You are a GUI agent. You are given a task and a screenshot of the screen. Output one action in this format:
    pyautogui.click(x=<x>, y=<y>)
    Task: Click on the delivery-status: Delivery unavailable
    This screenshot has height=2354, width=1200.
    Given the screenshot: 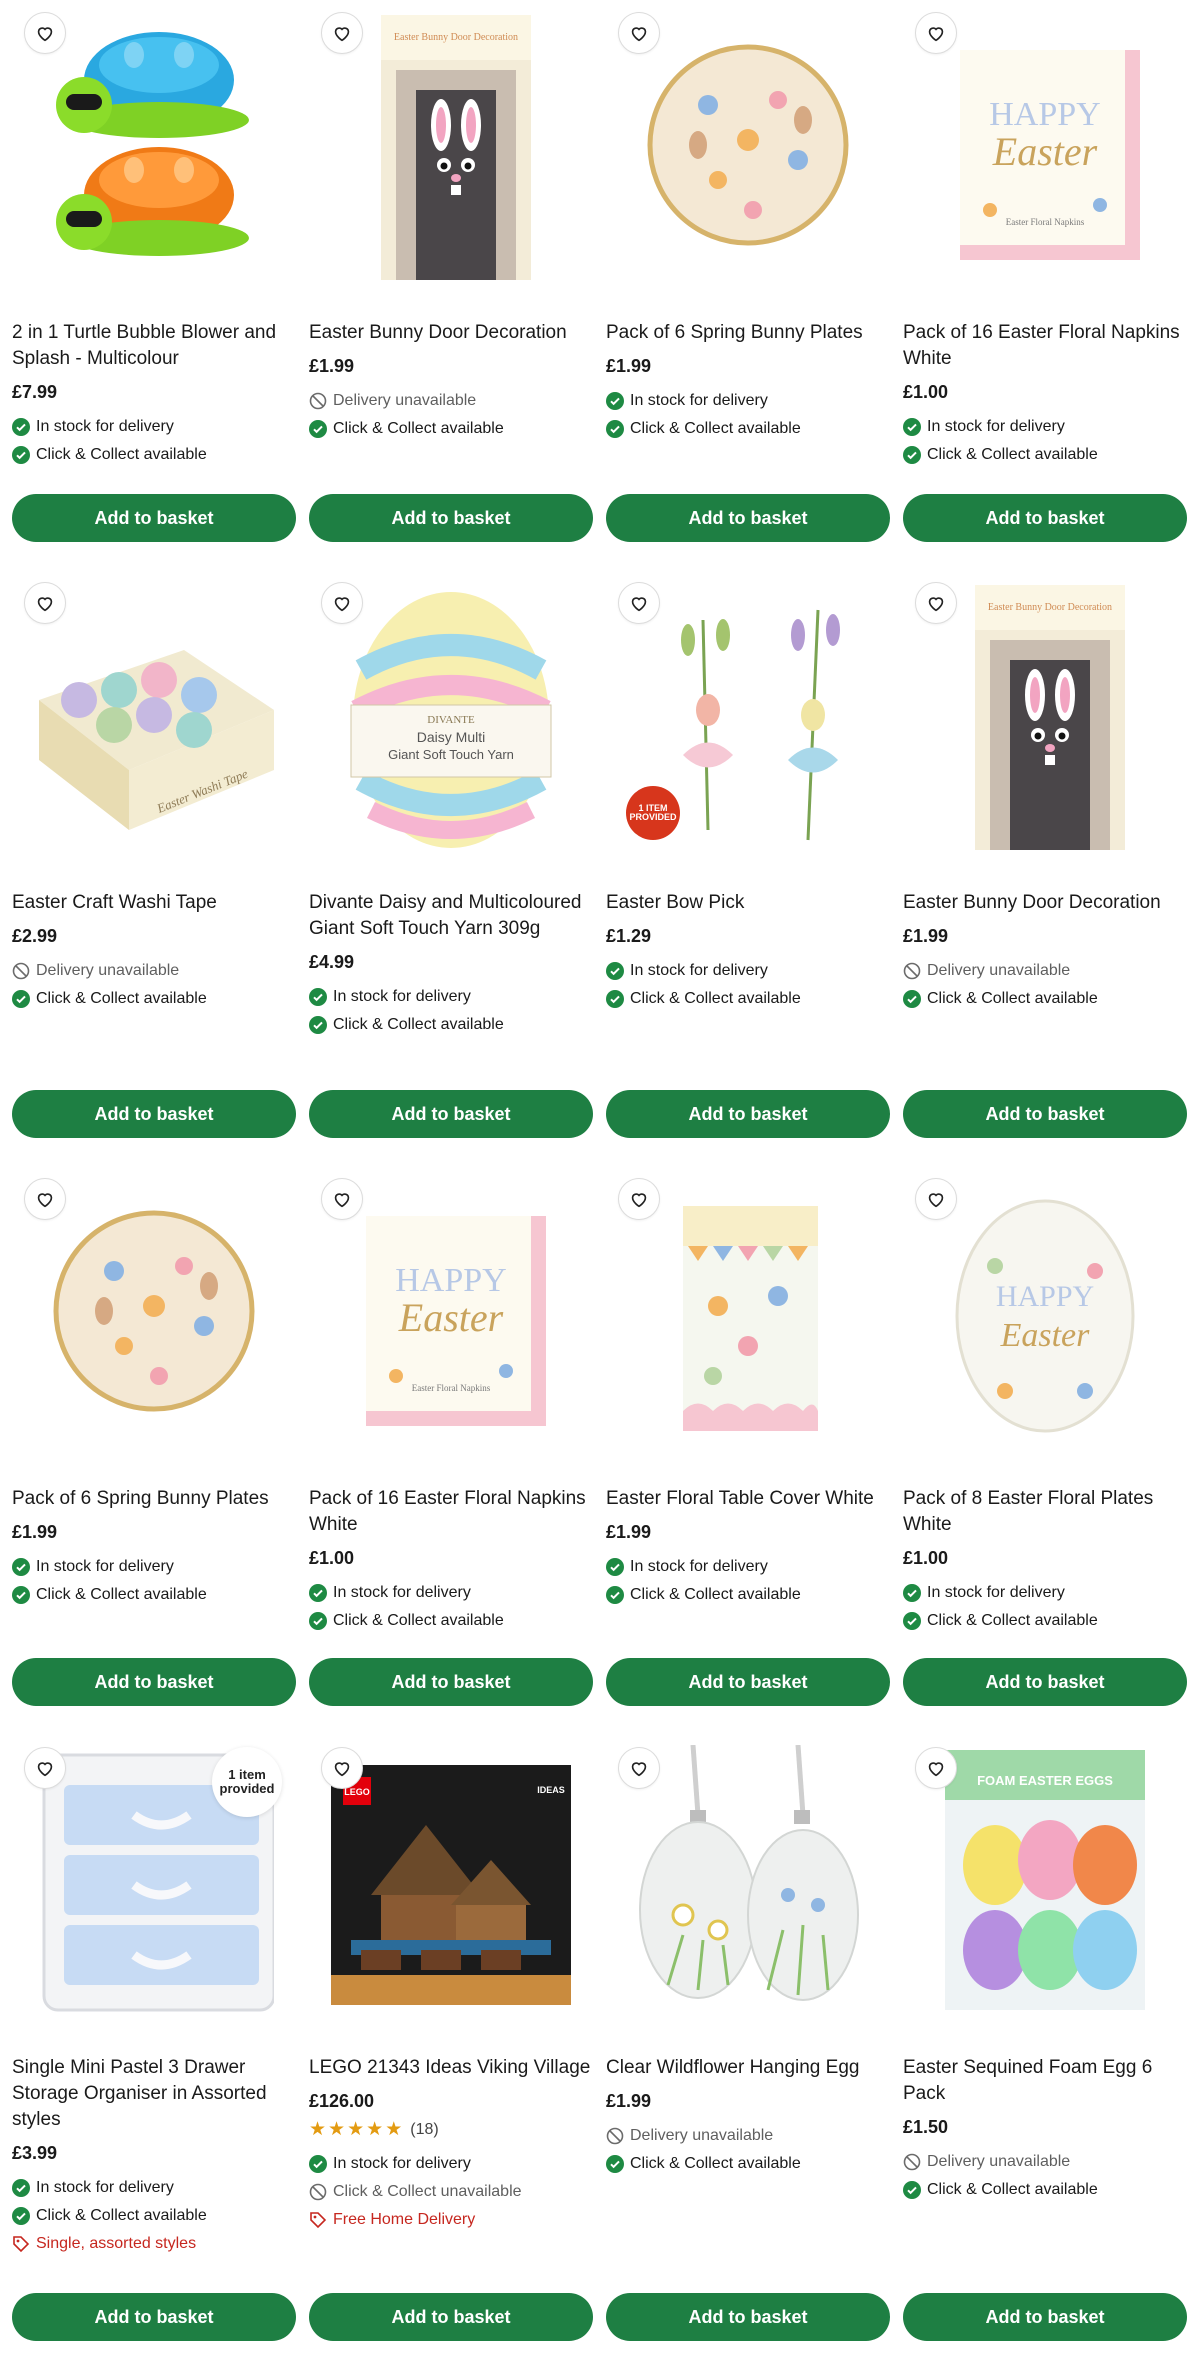 What is the action you would take?
    pyautogui.click(x=154, y=971)
    